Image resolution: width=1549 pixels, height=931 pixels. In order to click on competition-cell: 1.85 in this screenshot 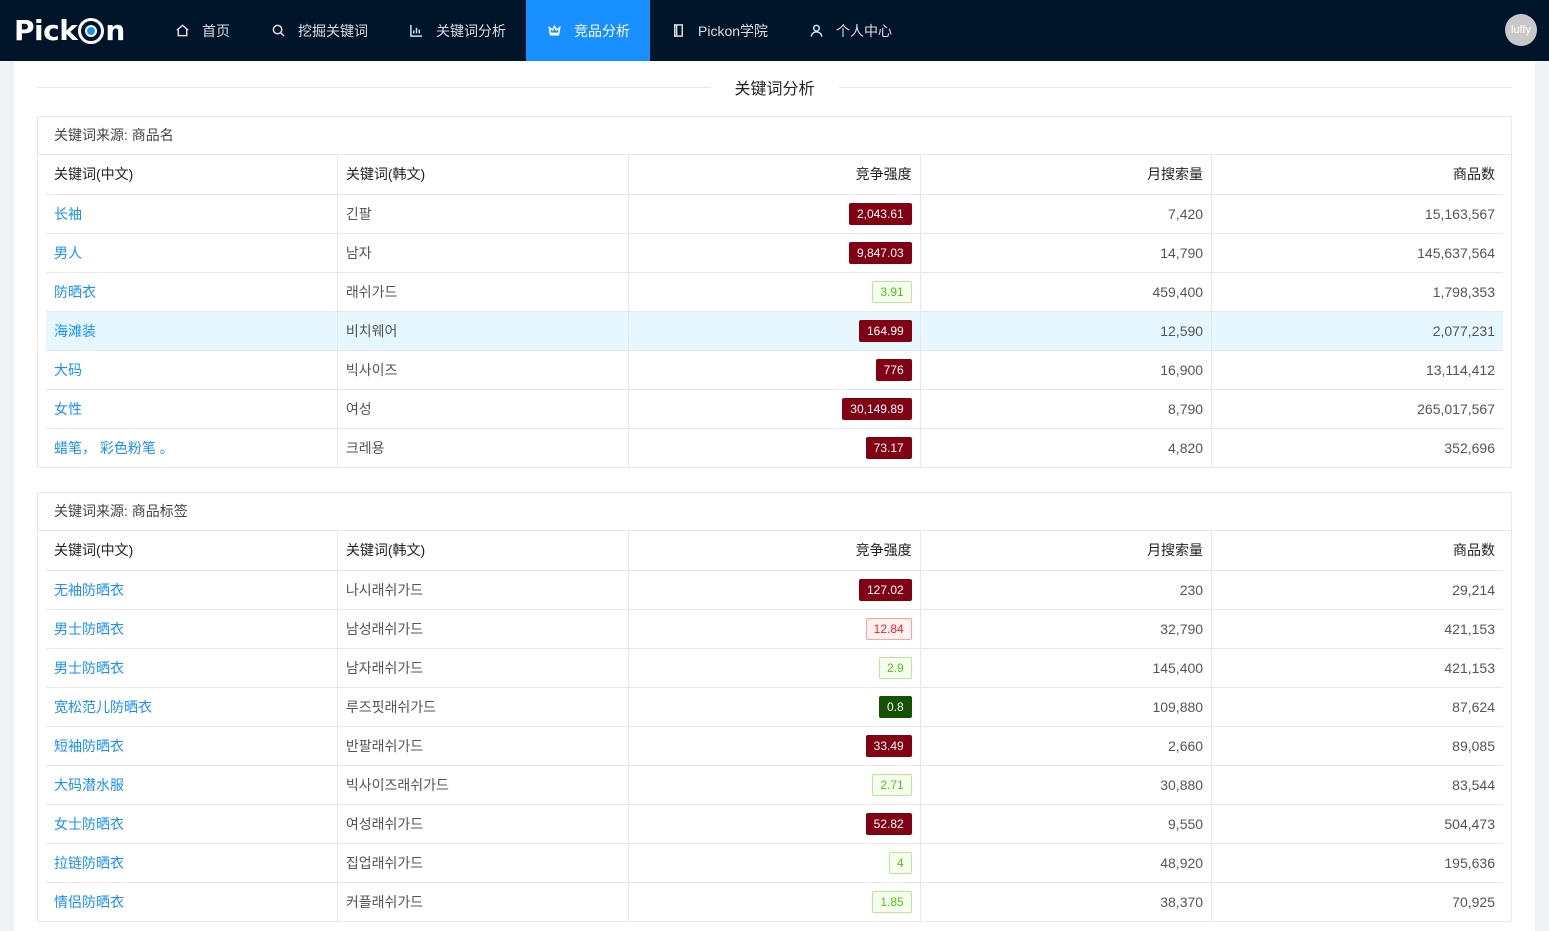, I will do `click(774, 901)`.